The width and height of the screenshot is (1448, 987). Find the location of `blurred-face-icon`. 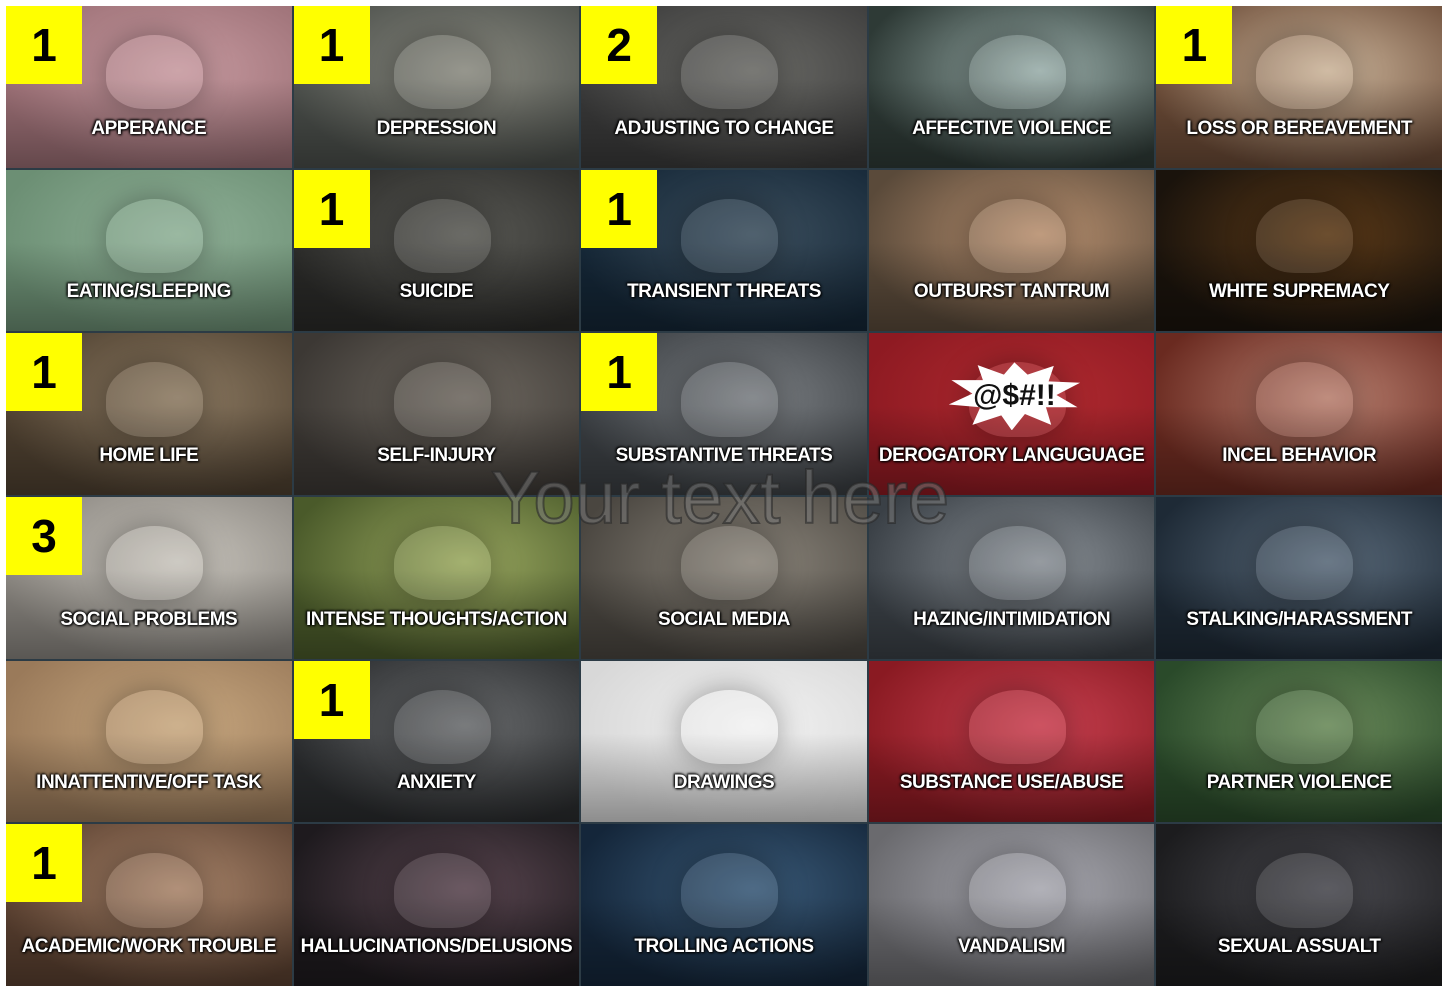

blurred-face-icon is located at coordinates (442, 890).